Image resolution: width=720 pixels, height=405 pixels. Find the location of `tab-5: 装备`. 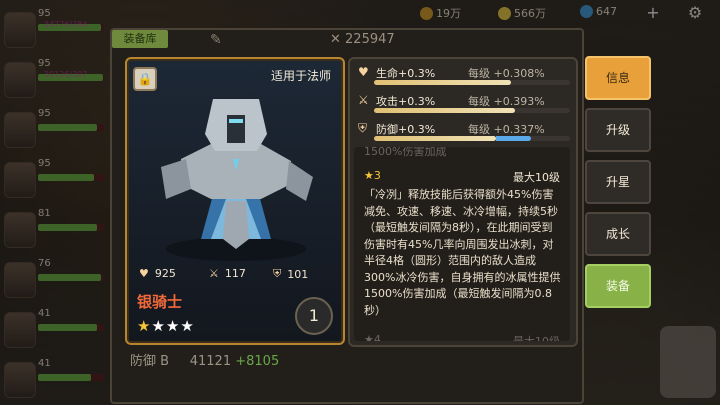

tab-5: 装备 is located at coordinates (618, 286).